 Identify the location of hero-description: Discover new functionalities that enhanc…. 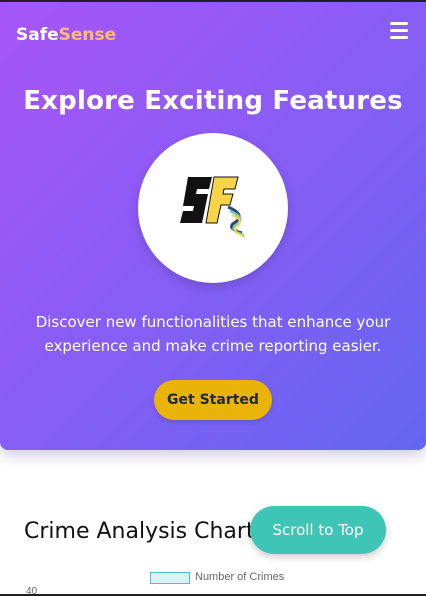
(213, 334).